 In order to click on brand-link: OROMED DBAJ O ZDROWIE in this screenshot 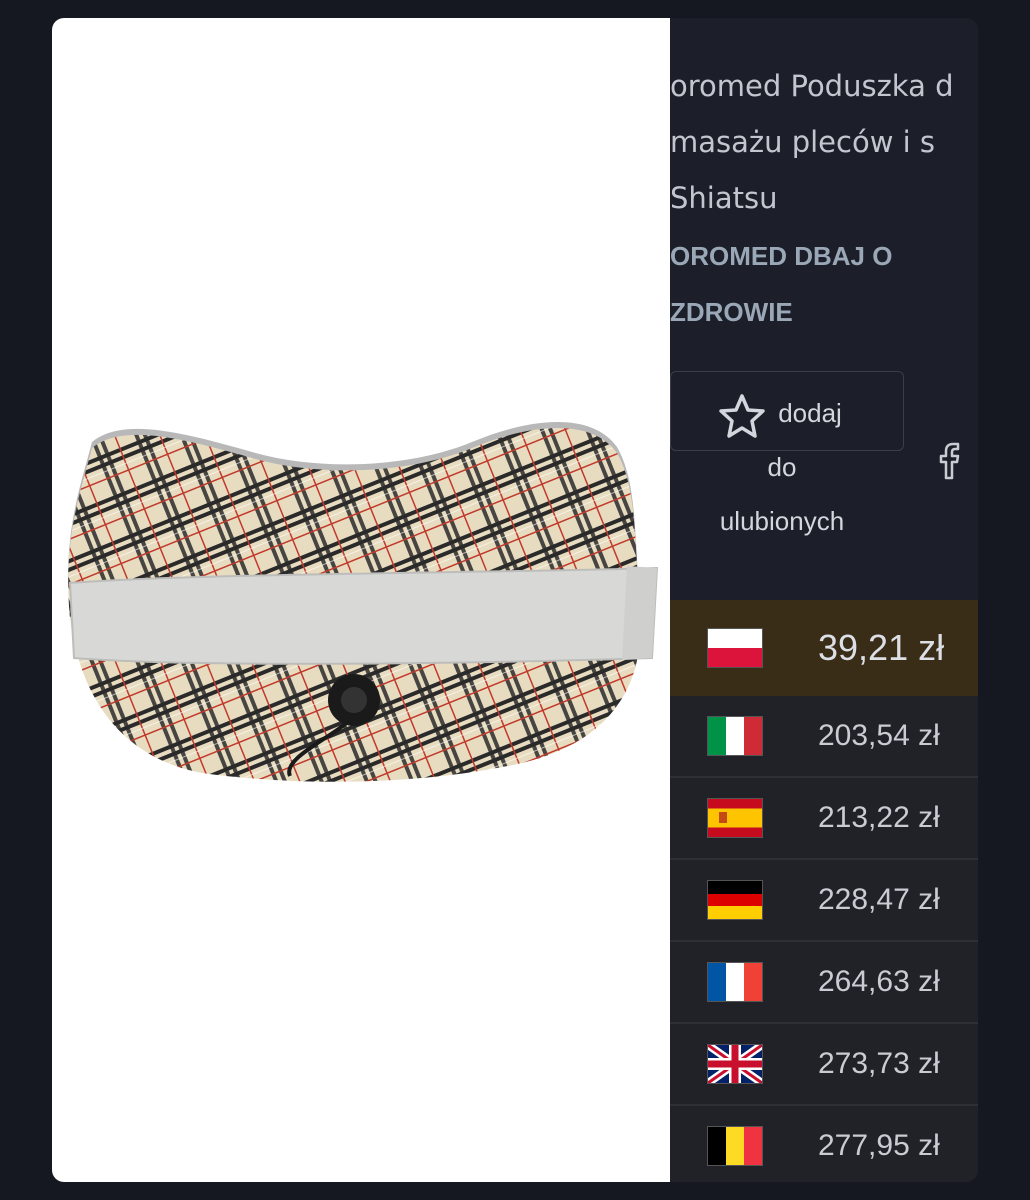, I will do `click(820, 284)`.